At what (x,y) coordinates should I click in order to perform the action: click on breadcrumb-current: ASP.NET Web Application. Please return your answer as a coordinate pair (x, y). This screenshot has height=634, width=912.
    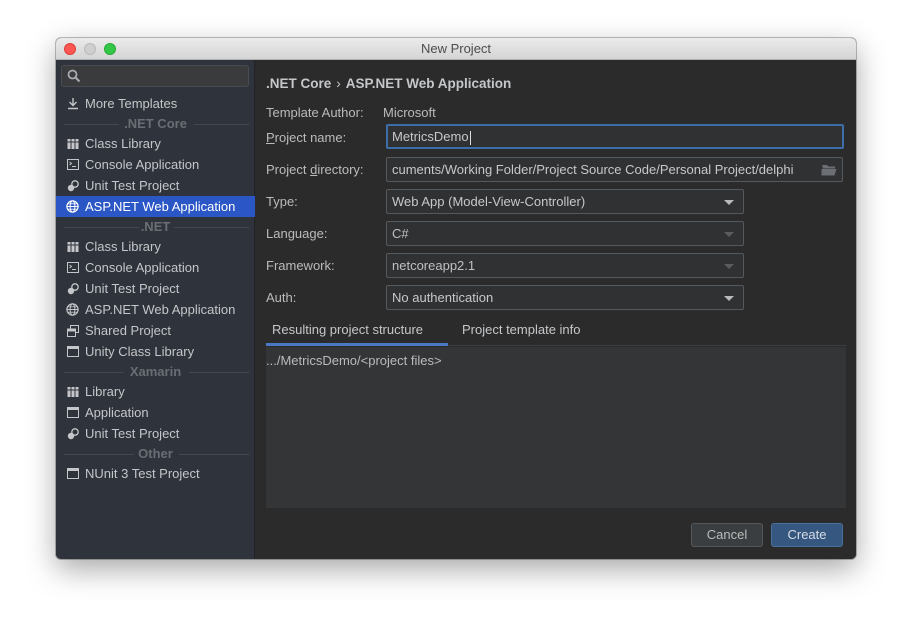
    Looking at the image, I should click on (428, 83).